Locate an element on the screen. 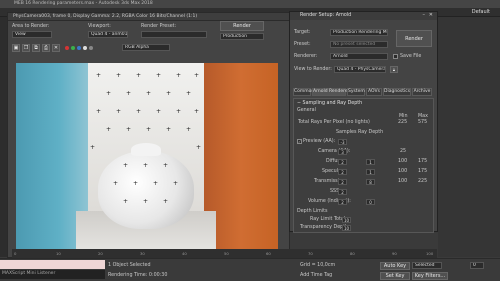  target-dropdown: Production Rendering Mode is located at coordinates (359, 32).